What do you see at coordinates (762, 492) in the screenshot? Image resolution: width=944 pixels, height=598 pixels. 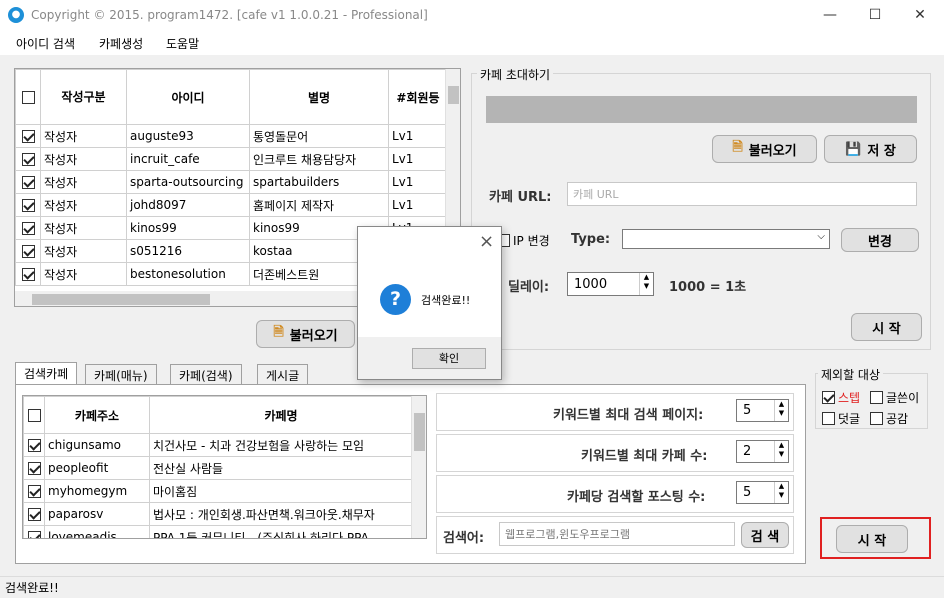 I see `posts-stepper: 5 ▲ ▼` at bounding box center [762, 492].